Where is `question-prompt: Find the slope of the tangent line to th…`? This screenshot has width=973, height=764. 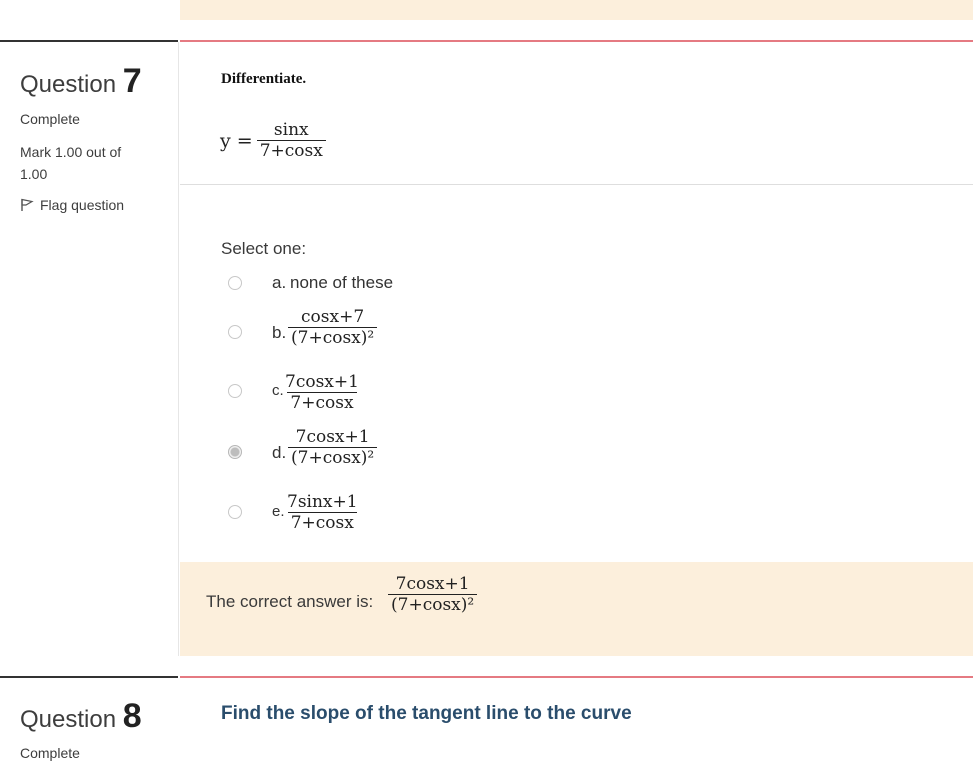
question-prompt: Find the slope of the tangent line to th… is located at coordinates (426, 713).